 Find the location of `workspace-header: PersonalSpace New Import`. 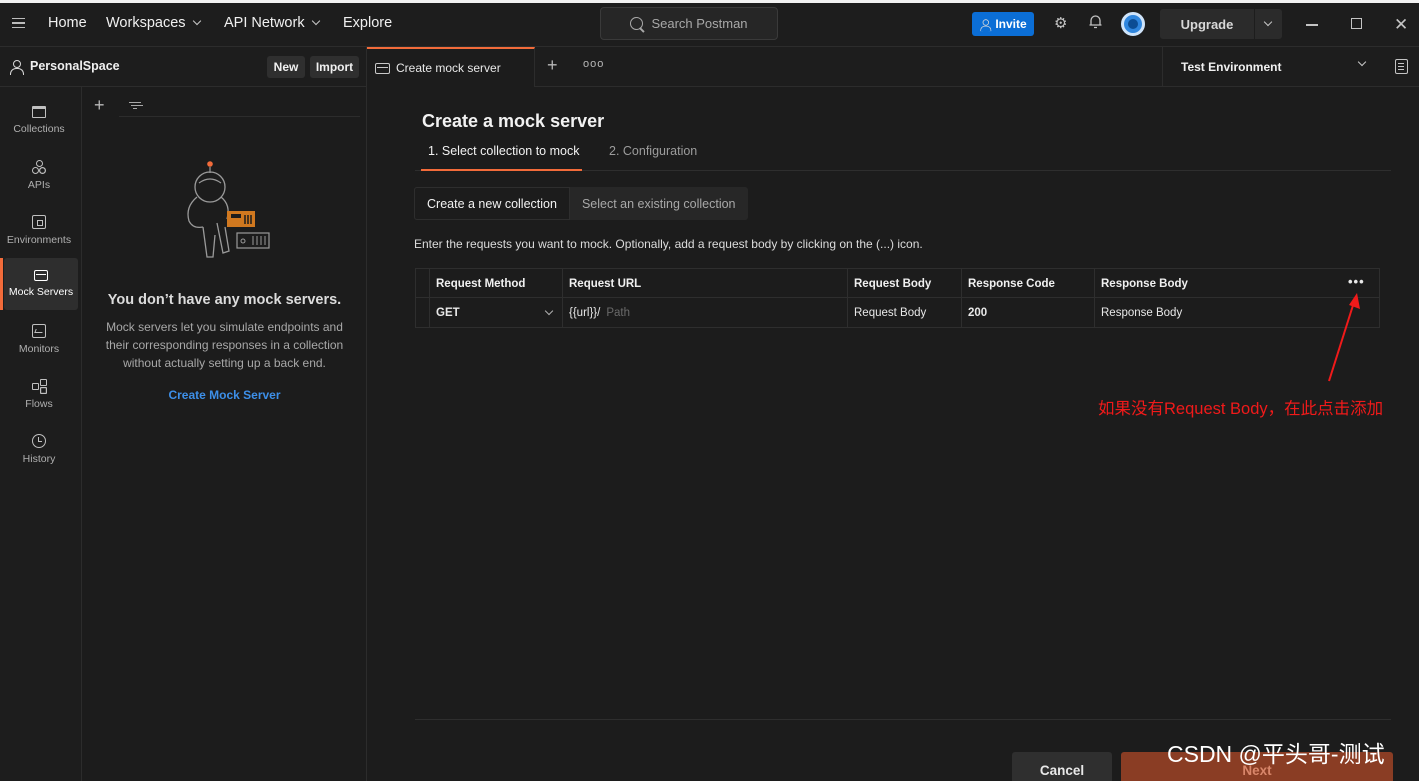

workspace-header: PersonalSpace New Import is located at coordinates (183, 67).